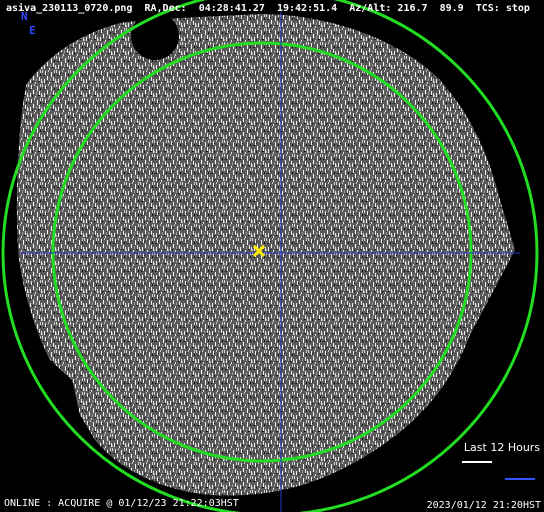 The height and width of the screenshot is (512, 544). Describe the element at coordinates (487, 8) in the screenshot. I see `tcs-label: TCS:` at that location.